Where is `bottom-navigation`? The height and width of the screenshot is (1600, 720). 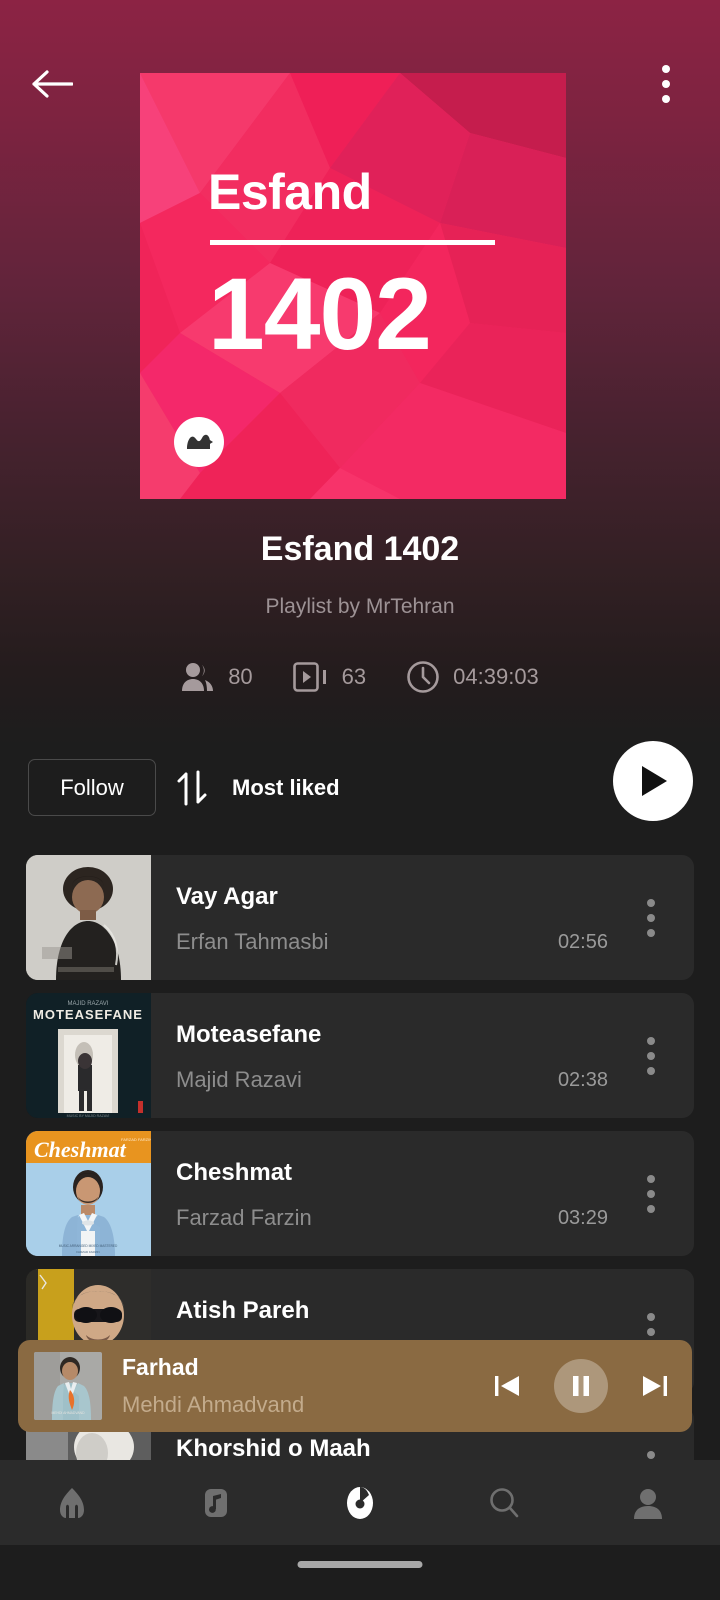 bottom-navigation is located at coordinates (360, 1502).